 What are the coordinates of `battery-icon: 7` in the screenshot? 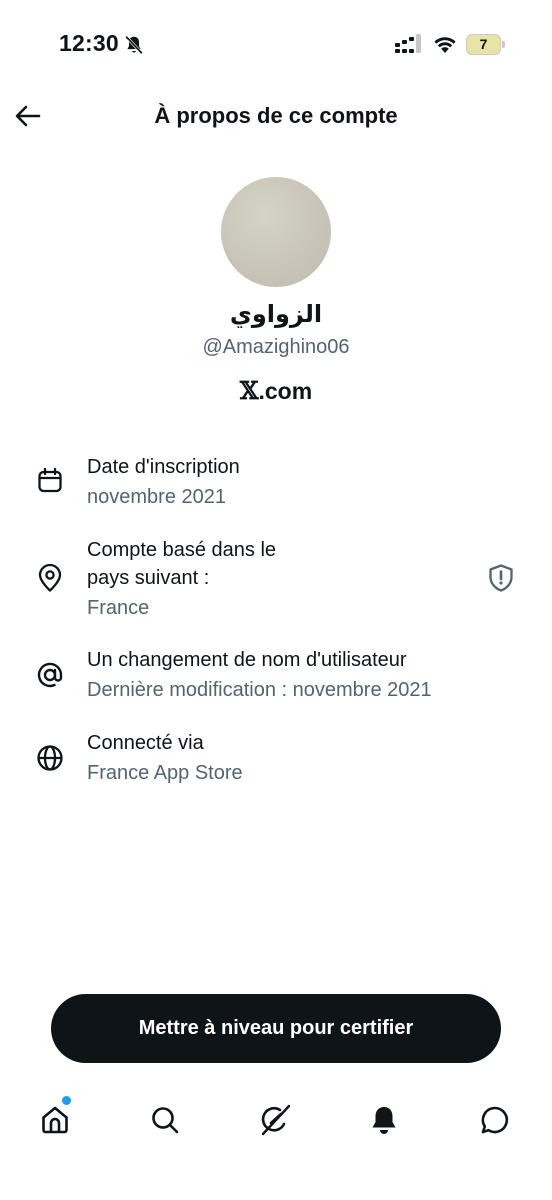 It's located at (486, 44).